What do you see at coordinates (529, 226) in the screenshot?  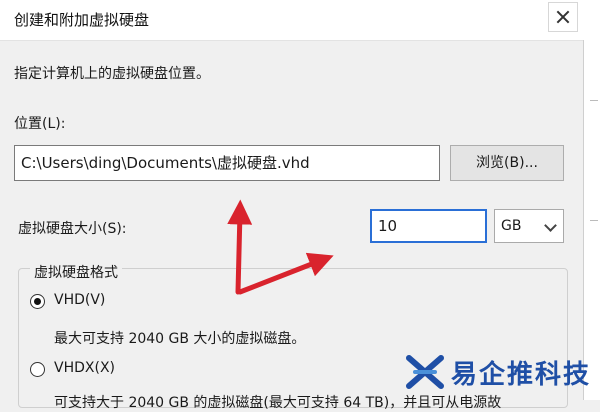 I see `unit-select: GB` at bounding box center [529, 226].